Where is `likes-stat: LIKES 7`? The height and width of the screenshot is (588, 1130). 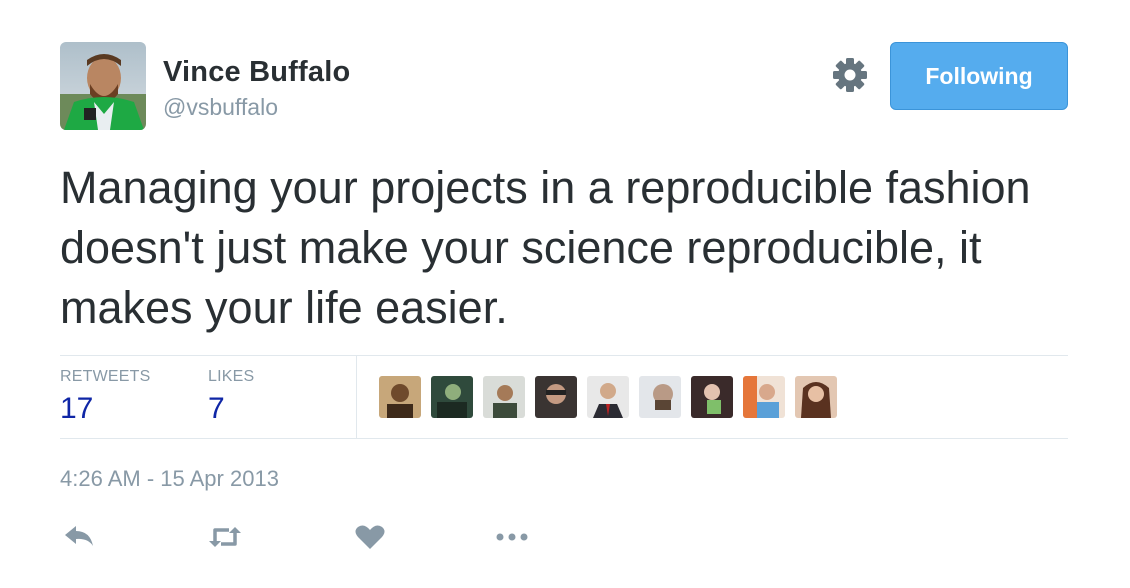
likes-stat: LIKES 7 is located at coordinates (231, 397).